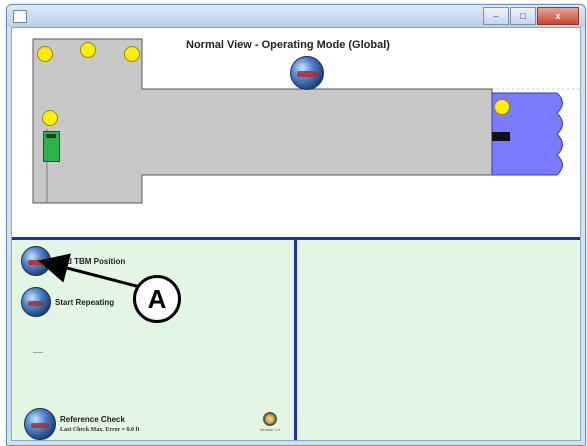 The width and height of the screenshot is (587, 446). What do you see at coordinates (296, 16) in the screenshot?
I see `title-bar: – □ x` at bounding box center [296, 16].